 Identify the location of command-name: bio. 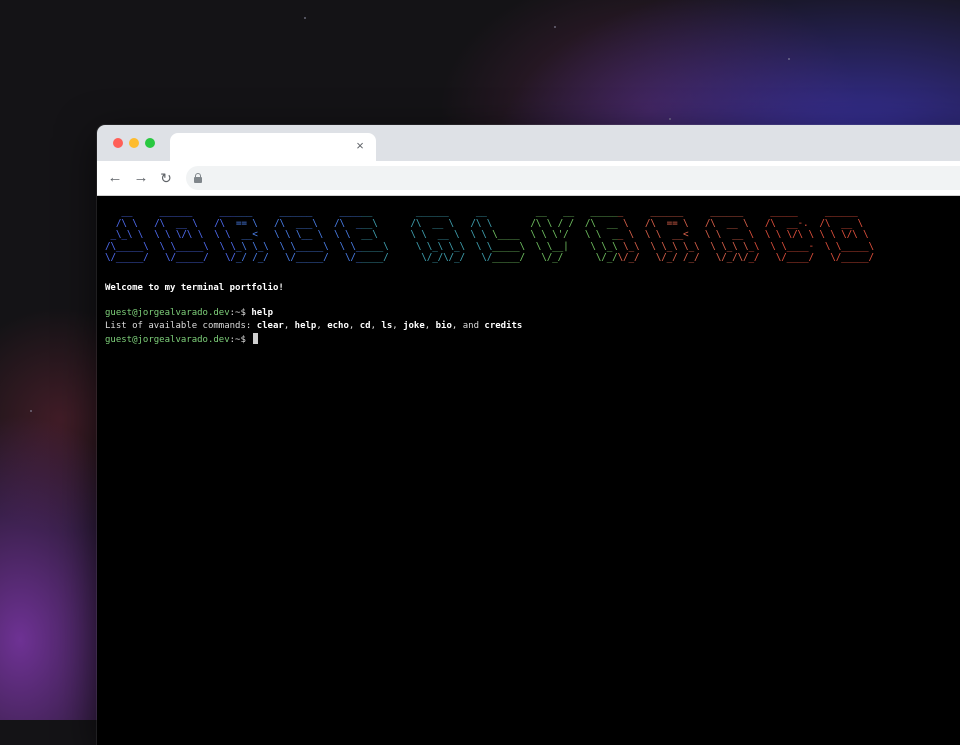
(443, 326).